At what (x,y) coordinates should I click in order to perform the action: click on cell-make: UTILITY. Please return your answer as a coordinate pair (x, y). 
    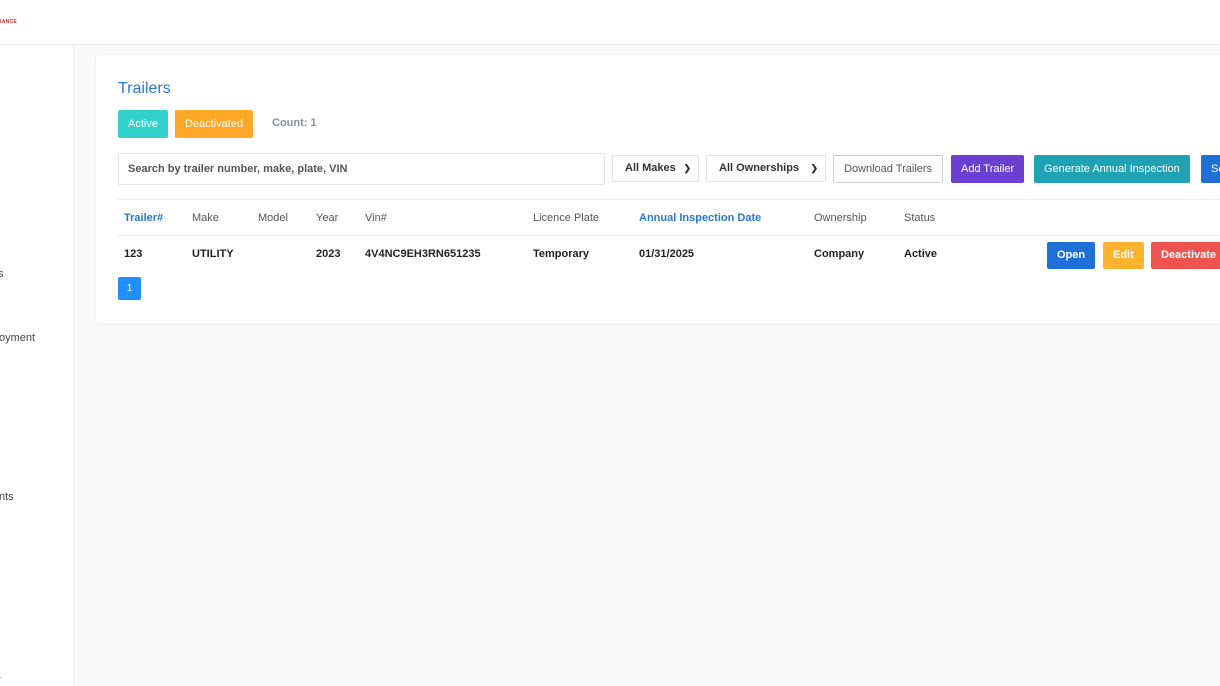
    Looking at the image, I should click on (213, 254).